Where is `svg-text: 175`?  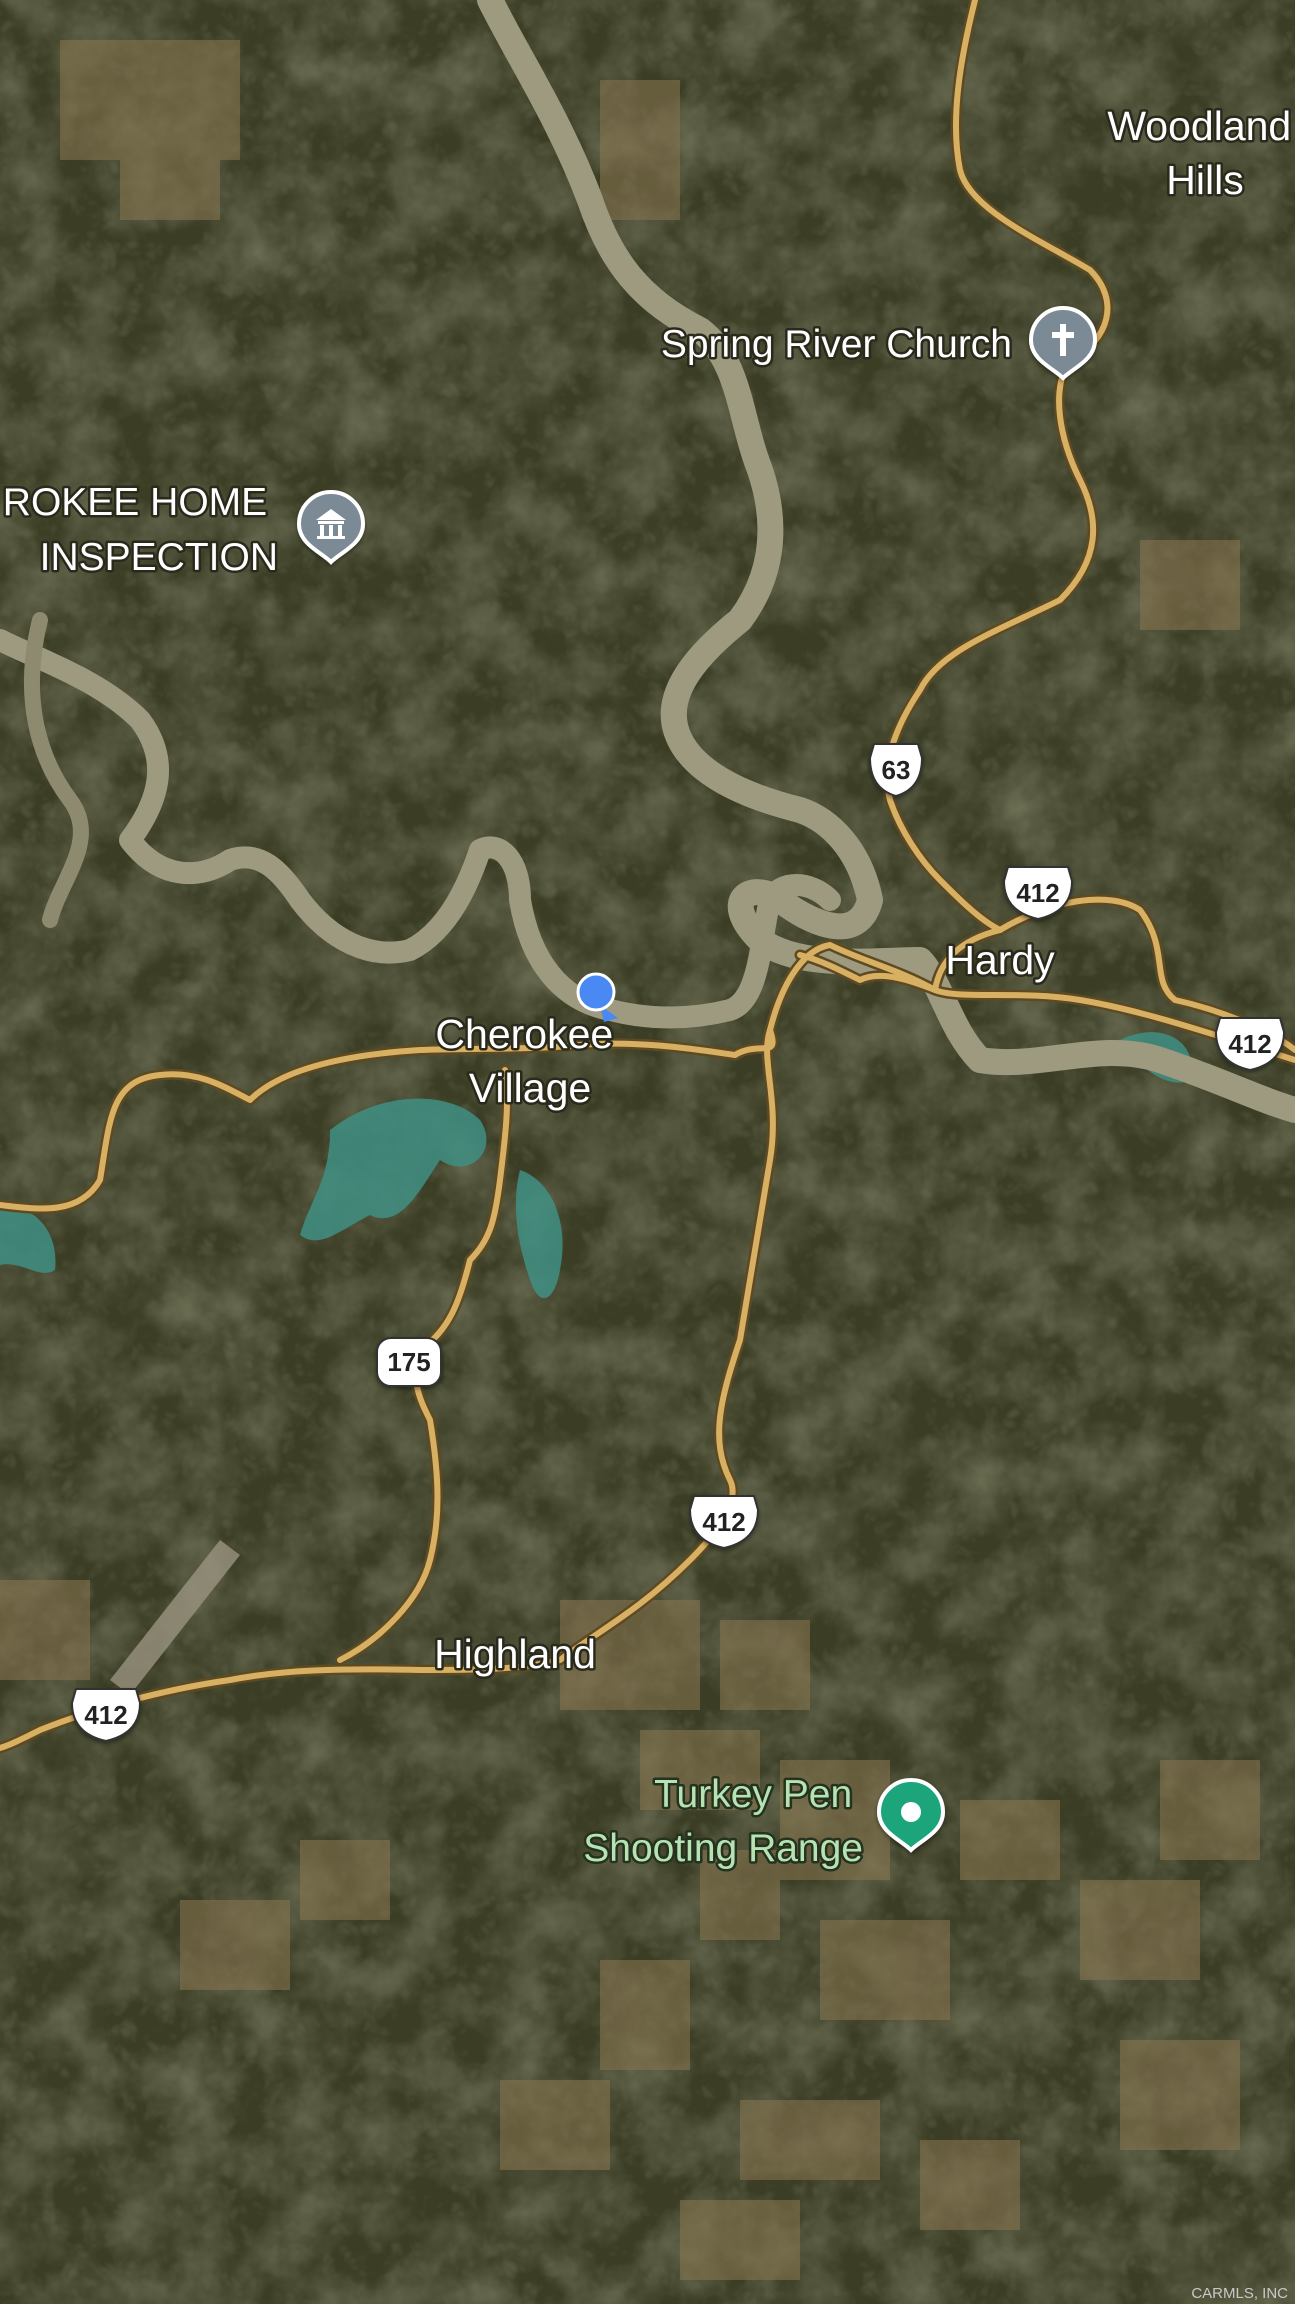
svg-text: 175 is located at coordinates (408, 1362).